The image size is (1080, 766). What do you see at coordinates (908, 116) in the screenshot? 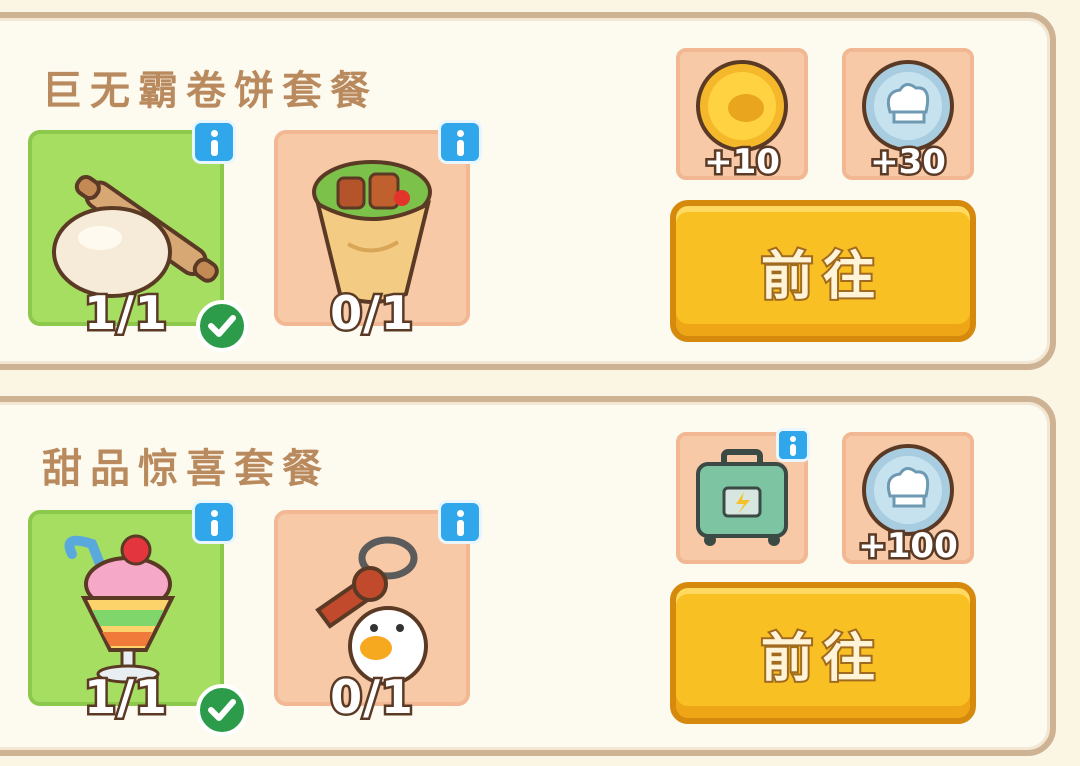
I see `reward-chef-coin: +30` at bounding box center [908, 116].